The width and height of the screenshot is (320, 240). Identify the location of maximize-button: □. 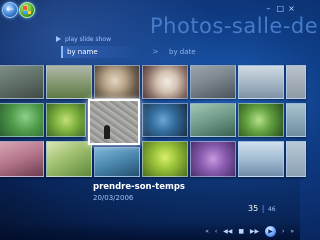
(280, 8).